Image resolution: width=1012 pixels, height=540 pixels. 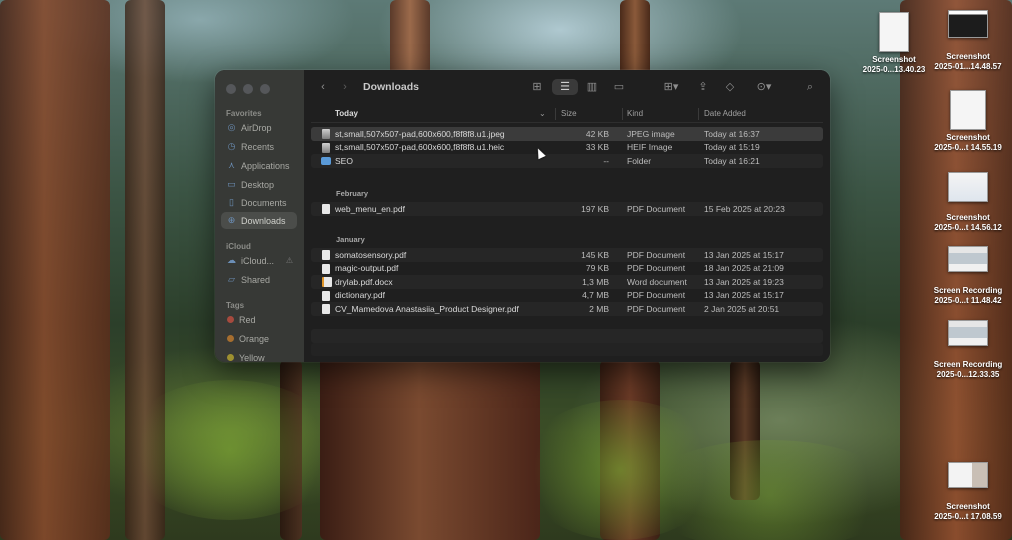 What do you see at coordinates (256, 279) in the screenshot?
I see `sidebar-item-label: Shared` at bounding box center [256, 279].